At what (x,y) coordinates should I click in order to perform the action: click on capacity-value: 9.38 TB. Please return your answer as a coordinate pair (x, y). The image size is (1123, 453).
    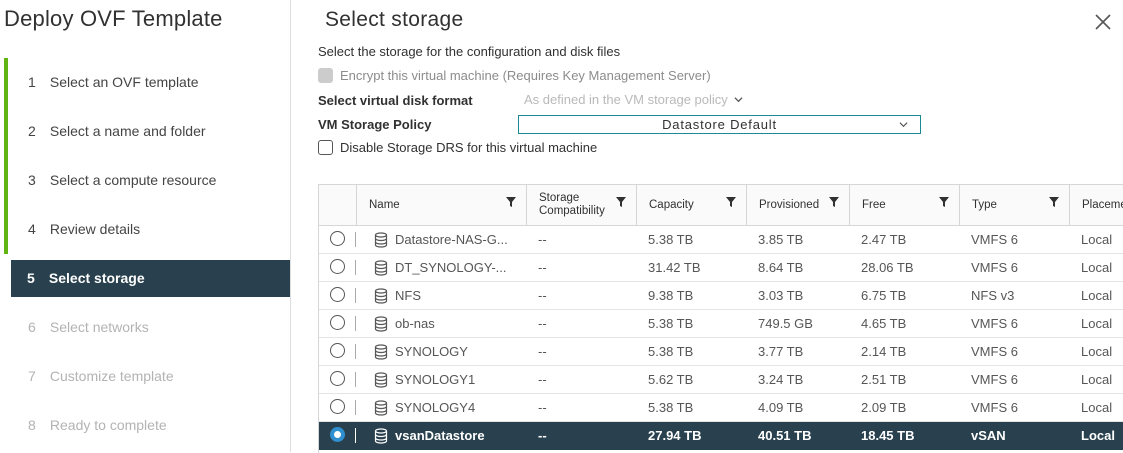
    Looking at the image, I should click on (671, 295).